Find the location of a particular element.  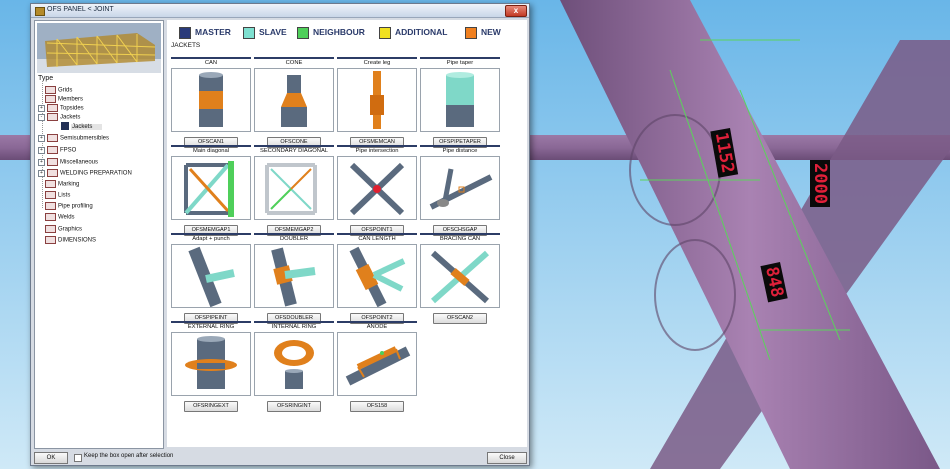

card-bracing-can: BRACING CAN OFSCAN2 is located at coordinates (460, 278).